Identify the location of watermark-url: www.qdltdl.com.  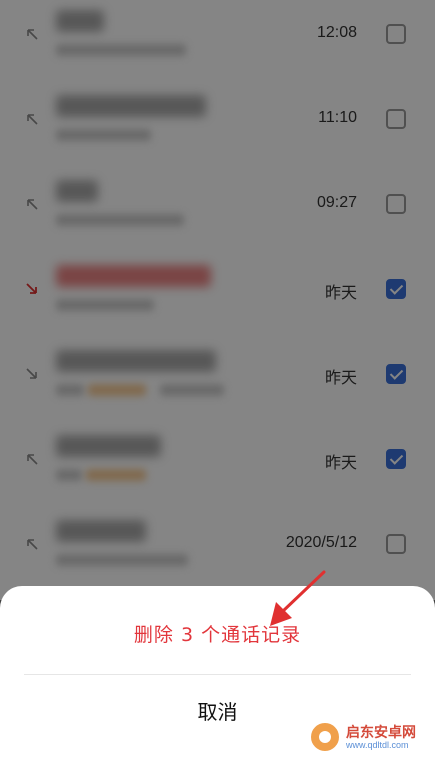
(377, 745).